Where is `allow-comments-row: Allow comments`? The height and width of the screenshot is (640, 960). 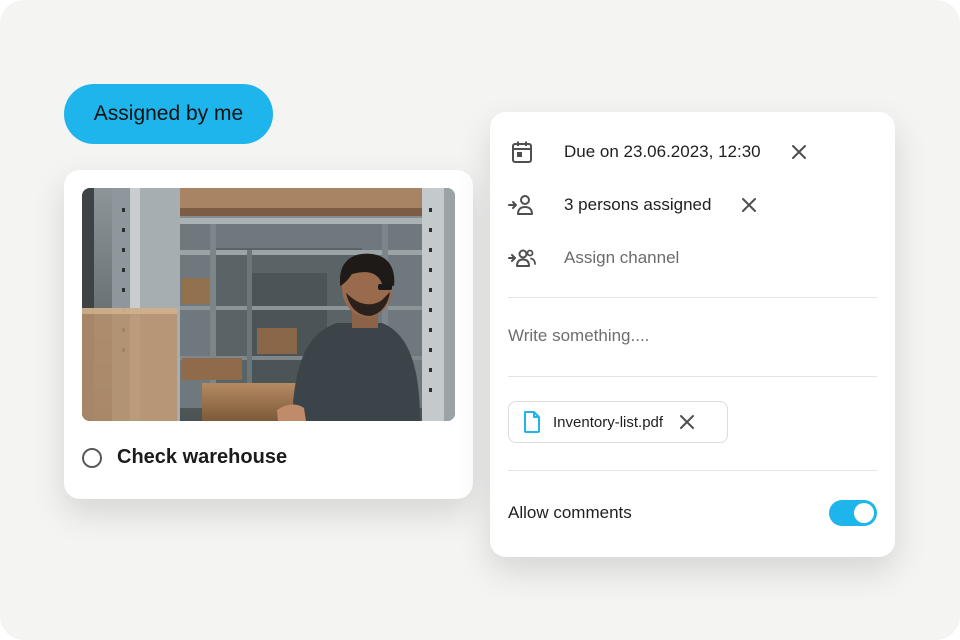
allow-comments-row: Allow comments is located at coordinates (692, 513).